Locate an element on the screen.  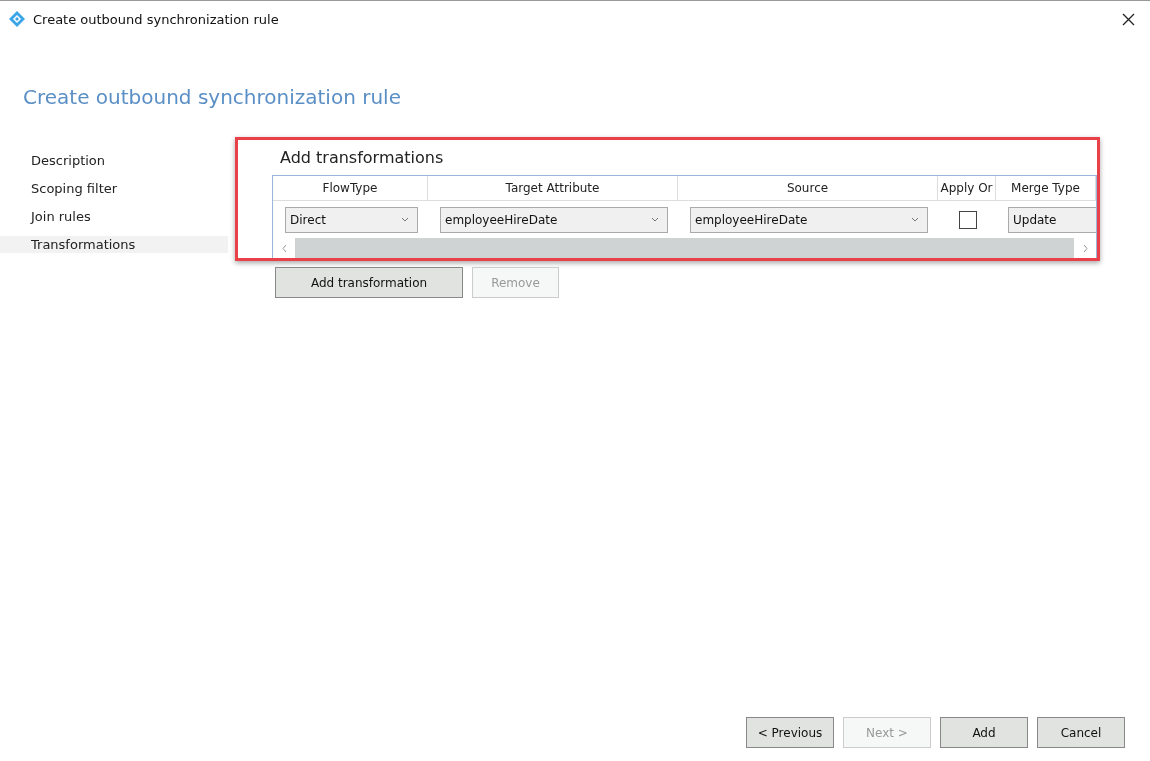
nav-item: Join rules is located at coordinates (114, 216).